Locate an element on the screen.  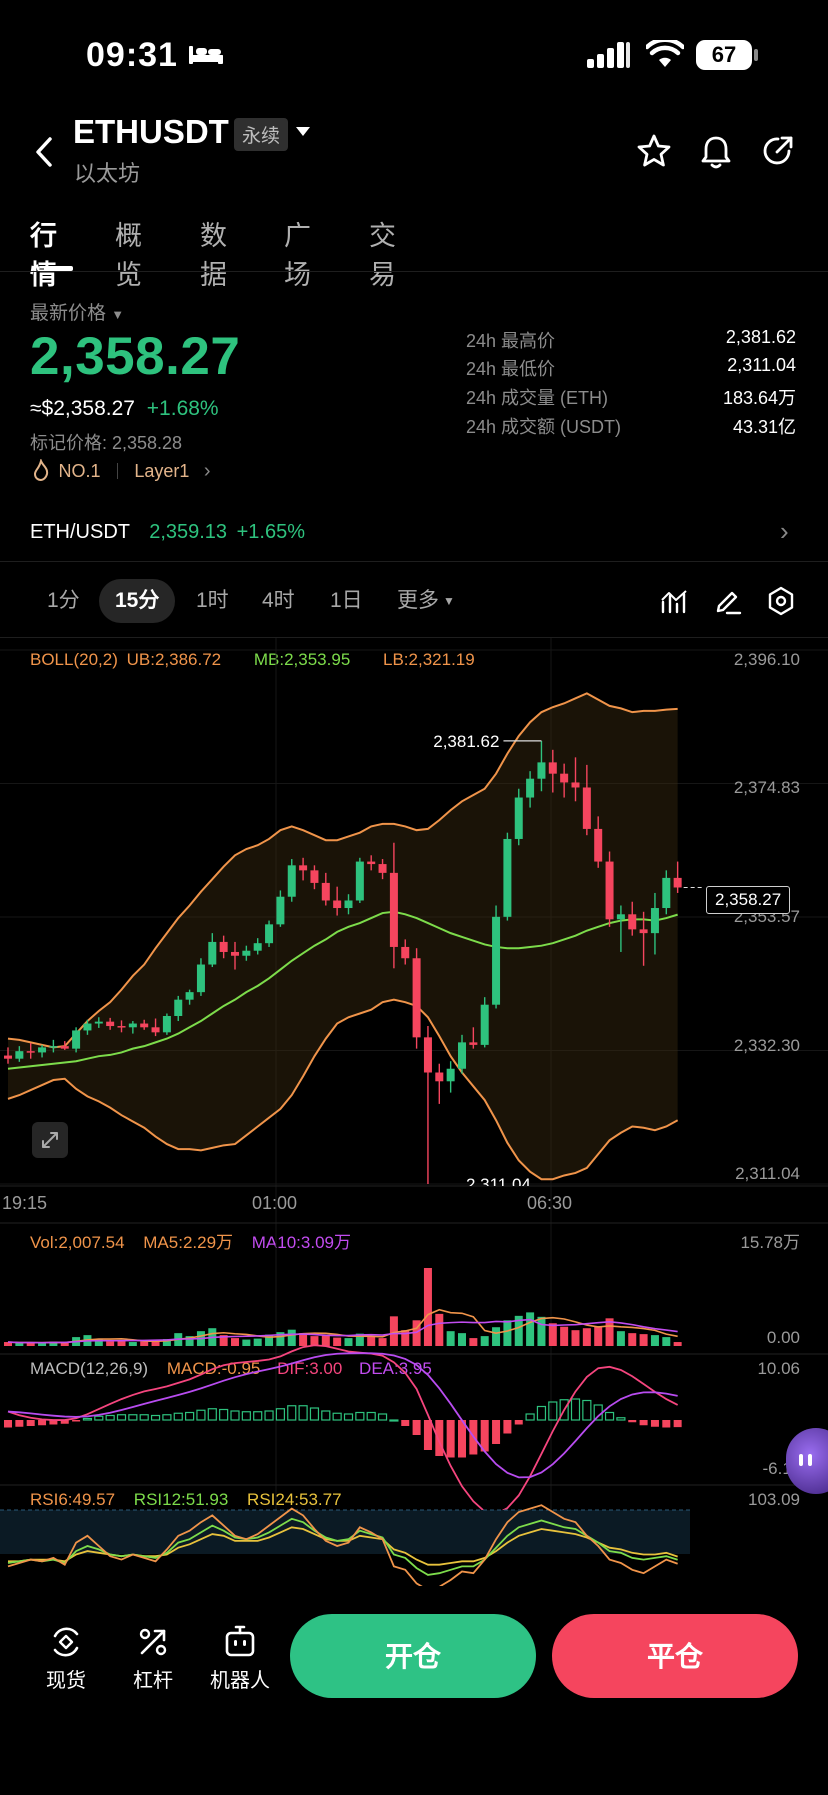
interval-4h: 4时 is located at coordinates (278, 601).